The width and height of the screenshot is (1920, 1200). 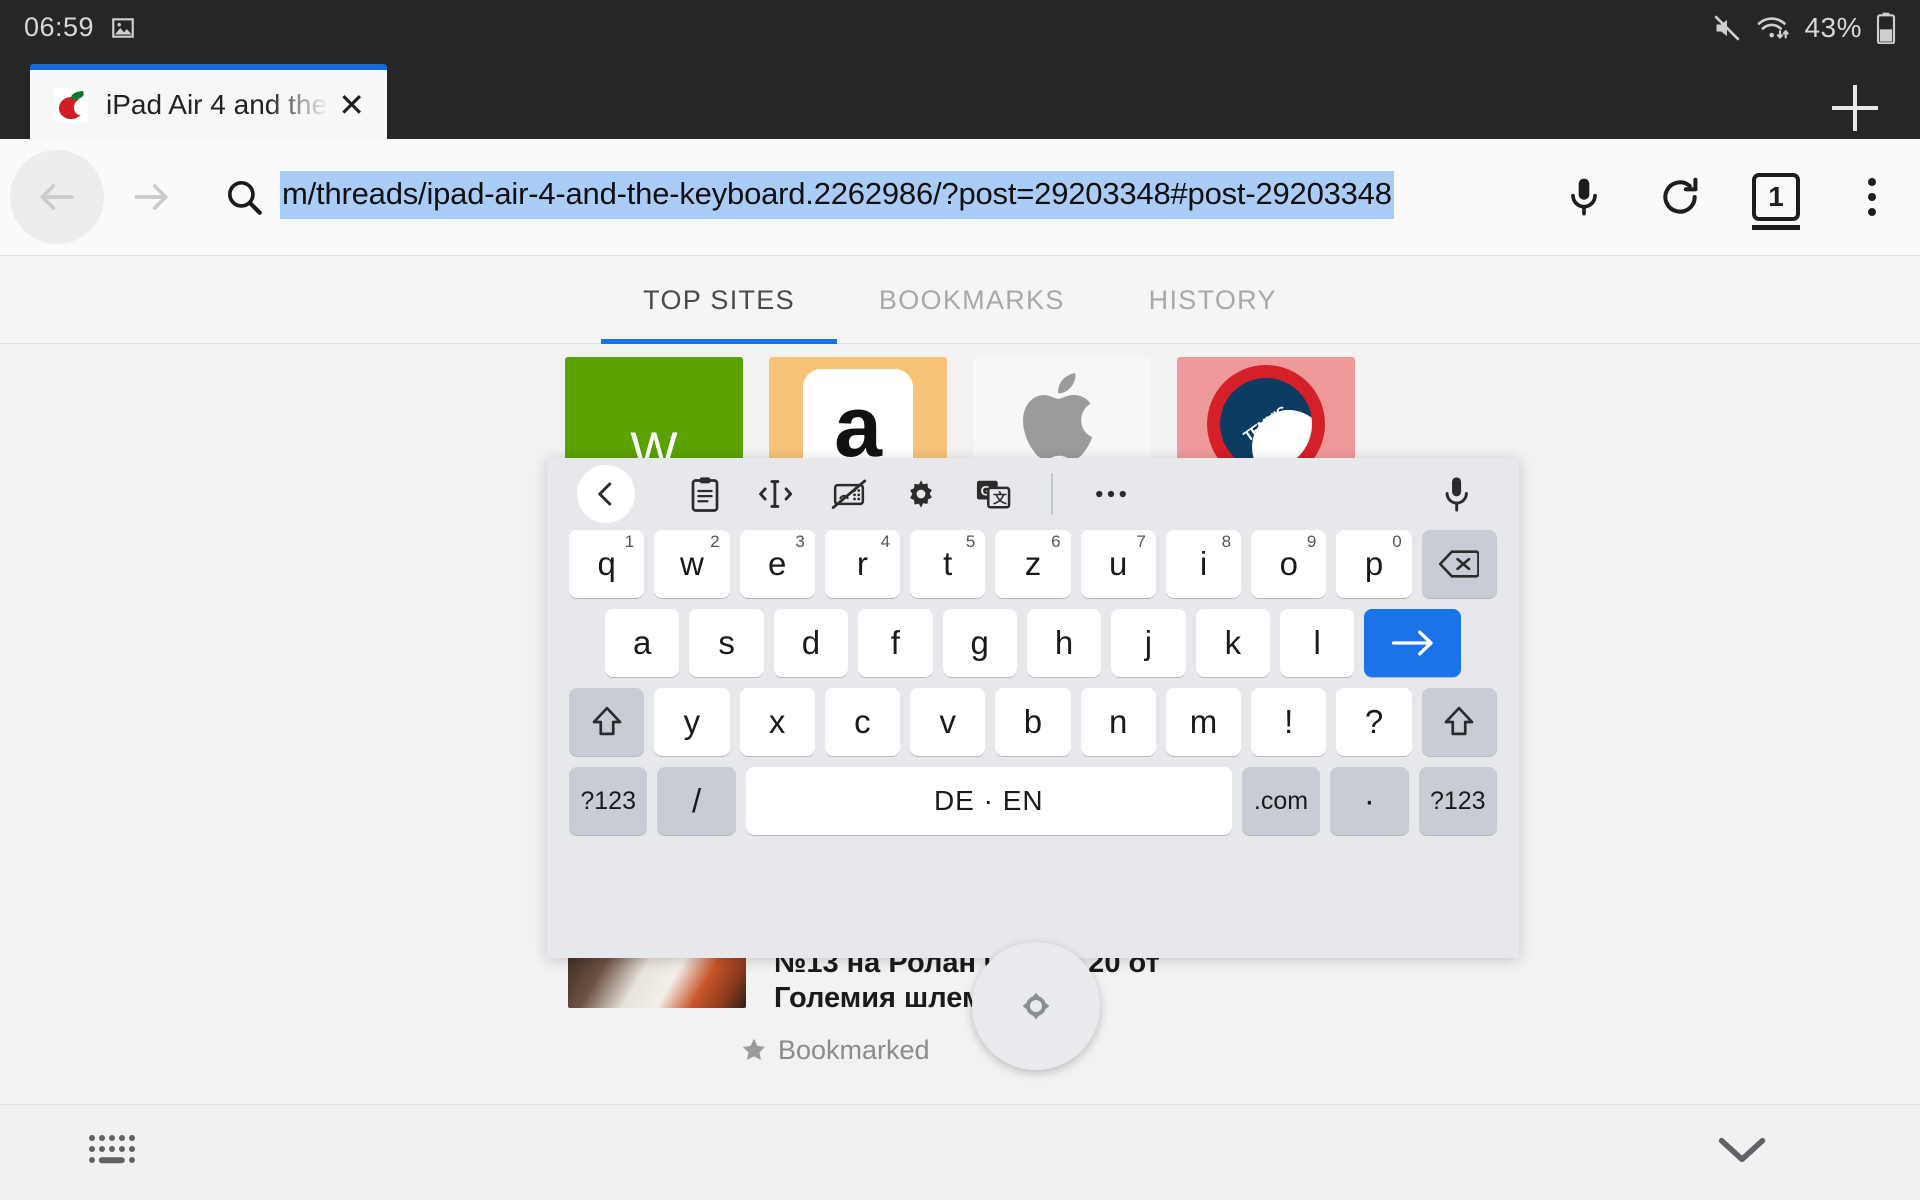 I want to click on browser-tab: iPad Air 4 and the ✕, so click(x=208, y=101).